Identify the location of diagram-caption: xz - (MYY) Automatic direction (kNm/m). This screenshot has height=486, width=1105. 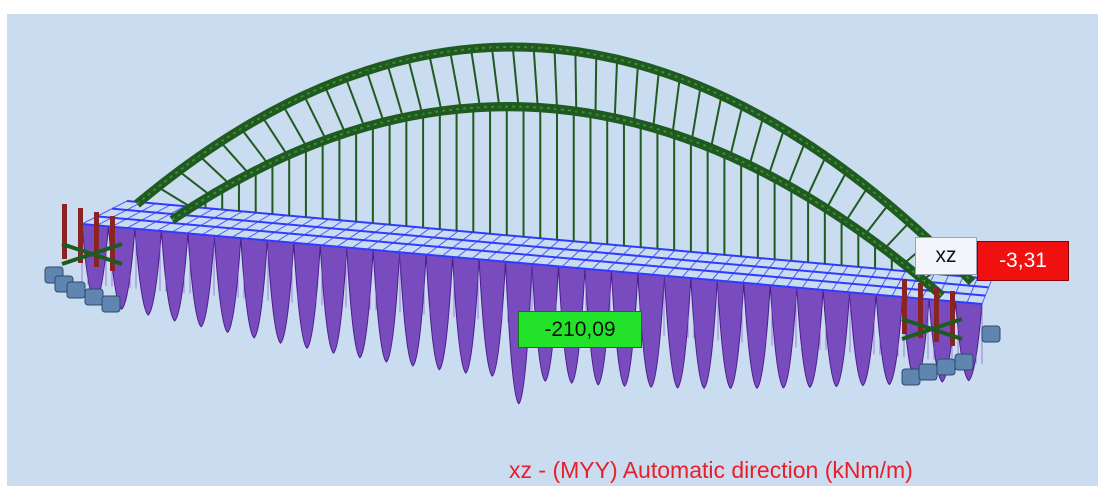
(711, 470).